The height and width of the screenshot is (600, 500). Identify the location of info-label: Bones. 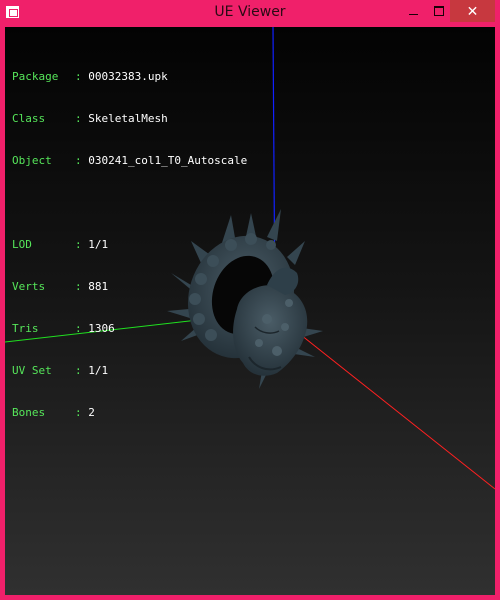
(35, 412).